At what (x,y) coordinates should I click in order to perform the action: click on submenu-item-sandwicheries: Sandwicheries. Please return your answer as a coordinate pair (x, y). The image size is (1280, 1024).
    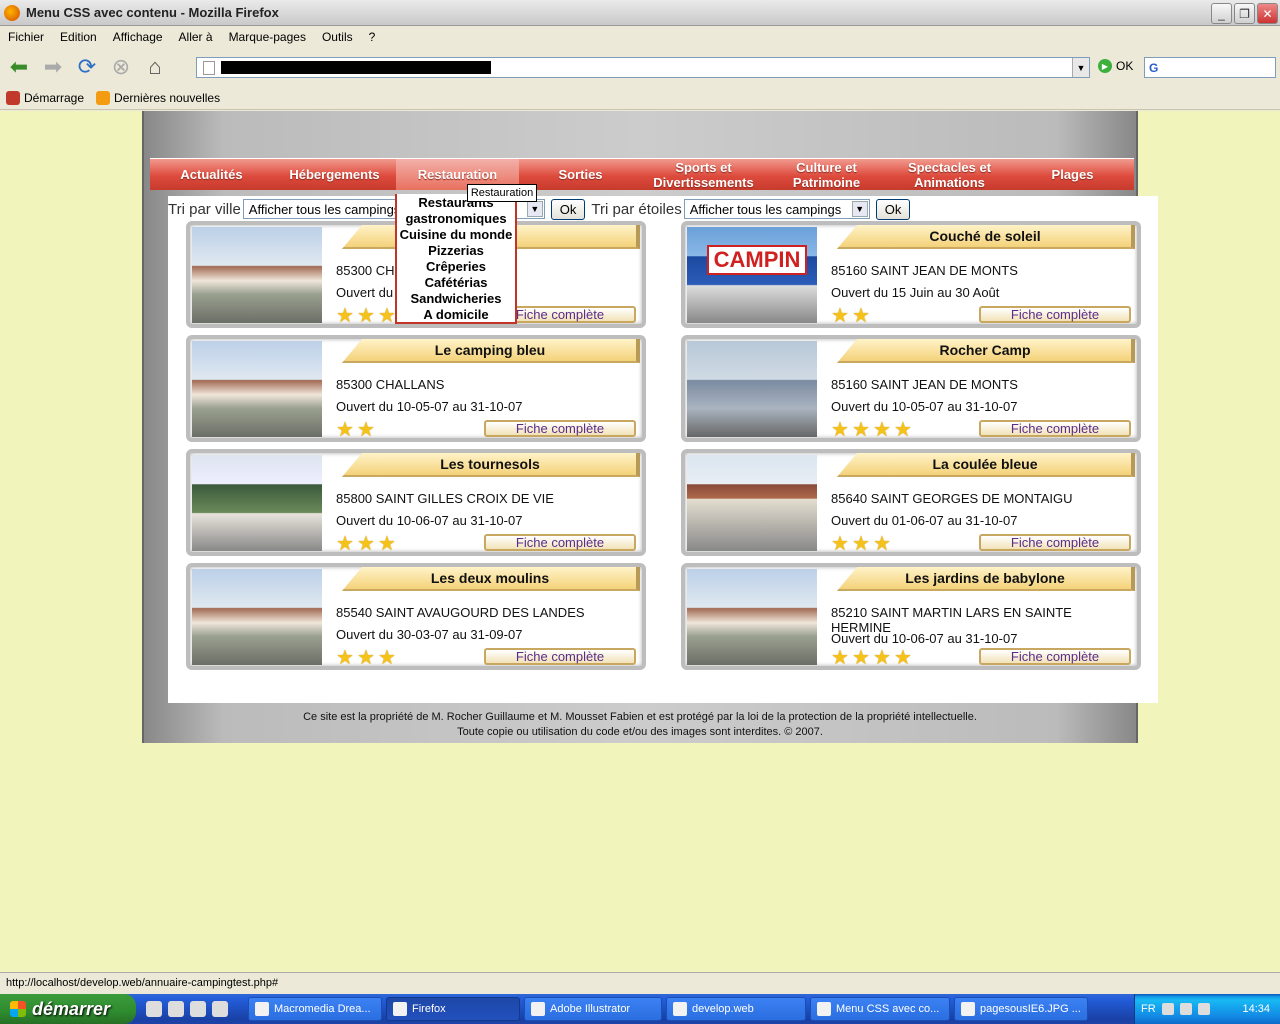
    Looking at the image, I should click on (456, 299).